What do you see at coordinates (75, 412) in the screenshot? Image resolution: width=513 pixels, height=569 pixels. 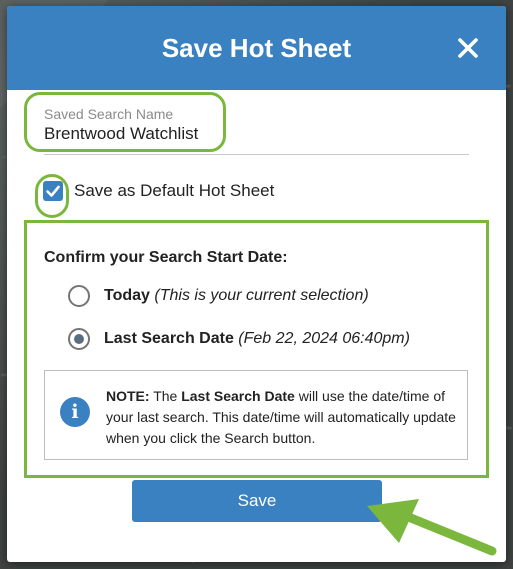 I see `info-icon: i` at bounding box center [75, 412].